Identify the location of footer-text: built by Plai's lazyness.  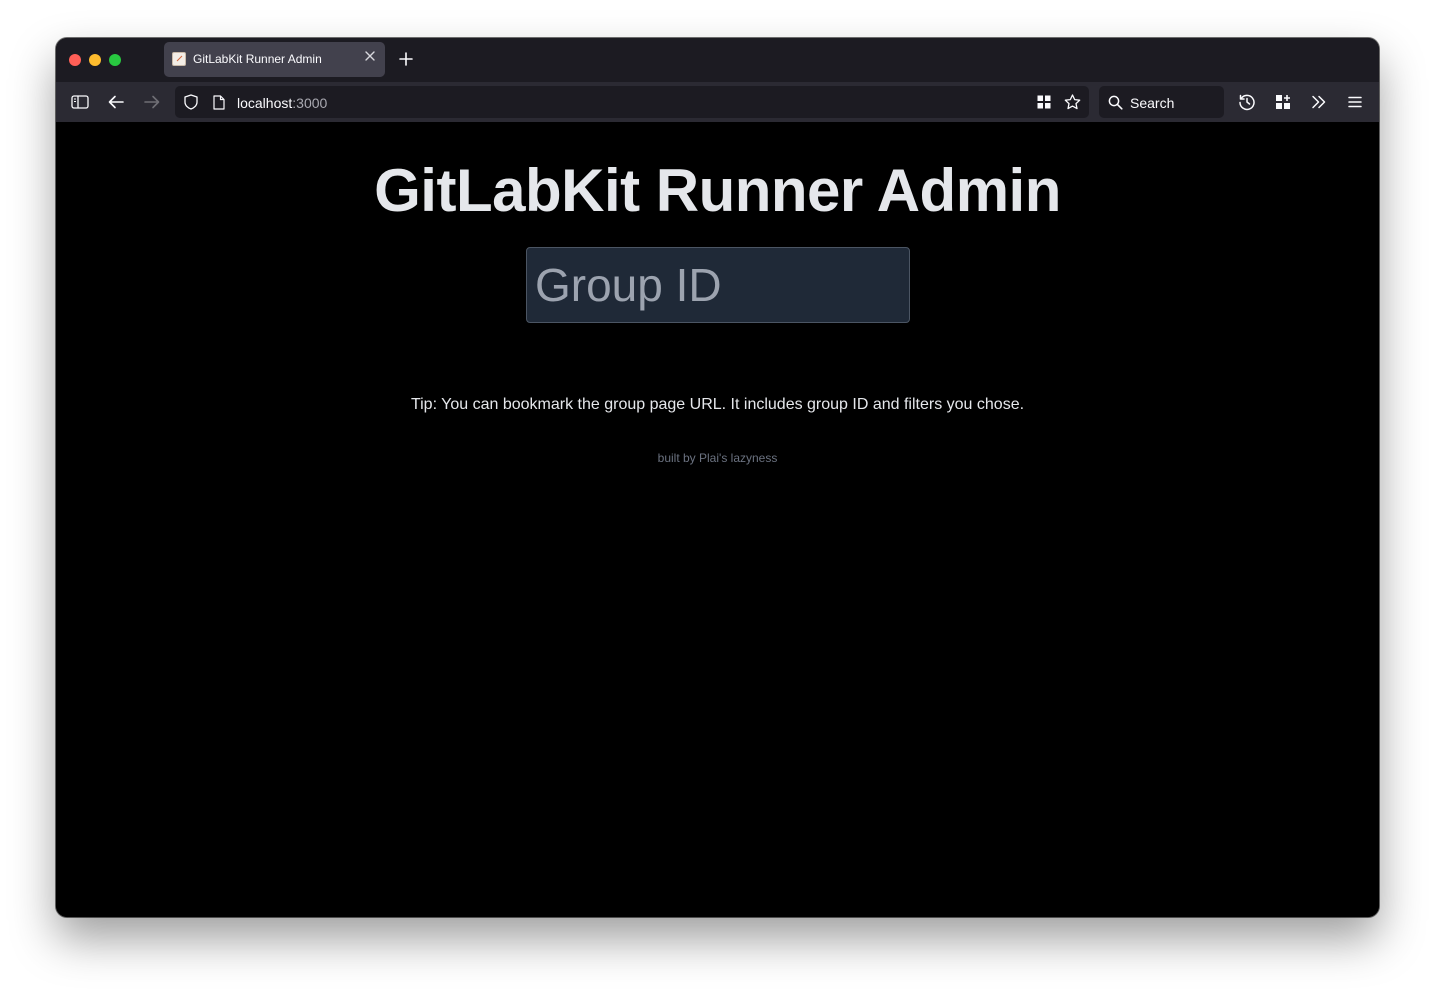
(717, 458).